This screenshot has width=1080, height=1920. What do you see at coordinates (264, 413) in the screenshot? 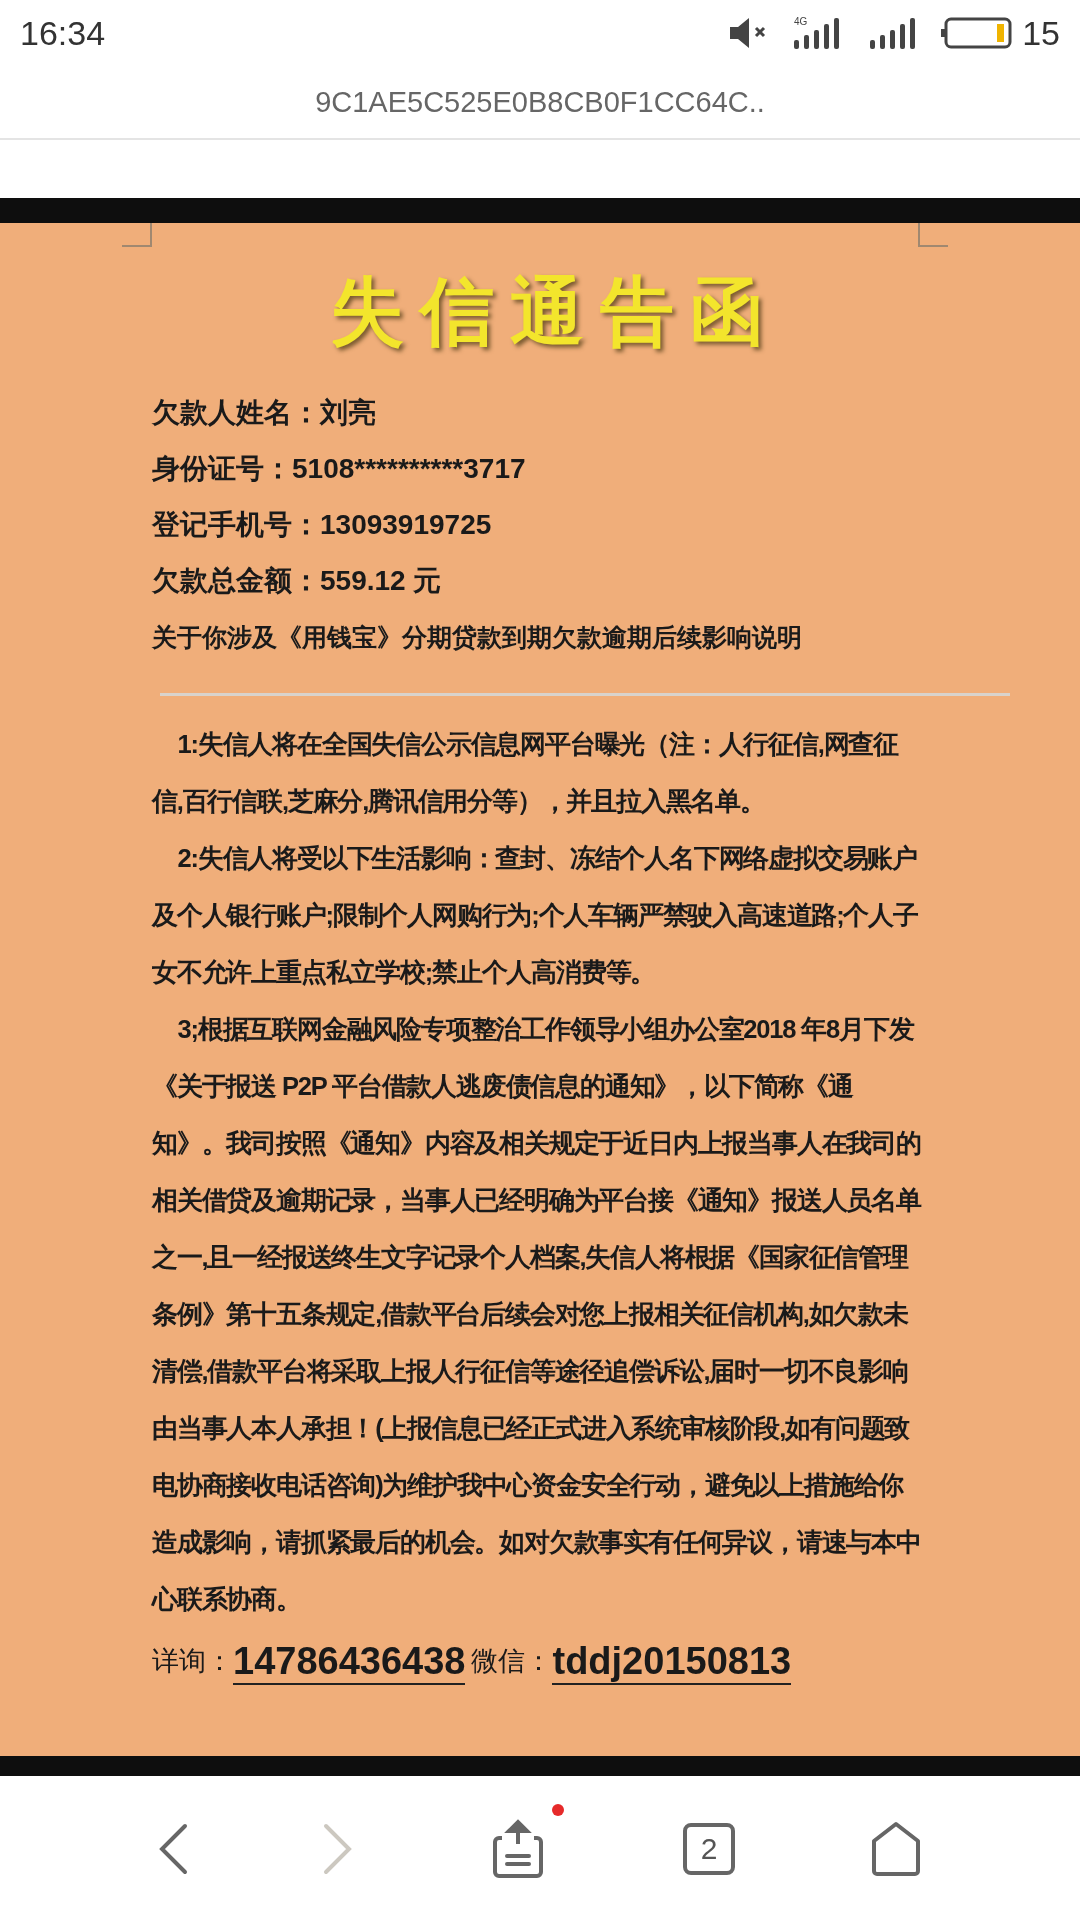
I see `debtor-info: 欠款人姓名：刘亮` at bounding box center [264, 413].